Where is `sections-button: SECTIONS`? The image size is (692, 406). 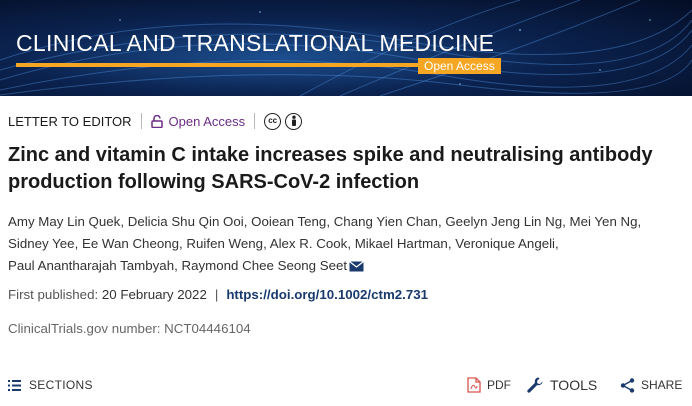
sections-button: SECTIONS is located at coordinates (50, 385).